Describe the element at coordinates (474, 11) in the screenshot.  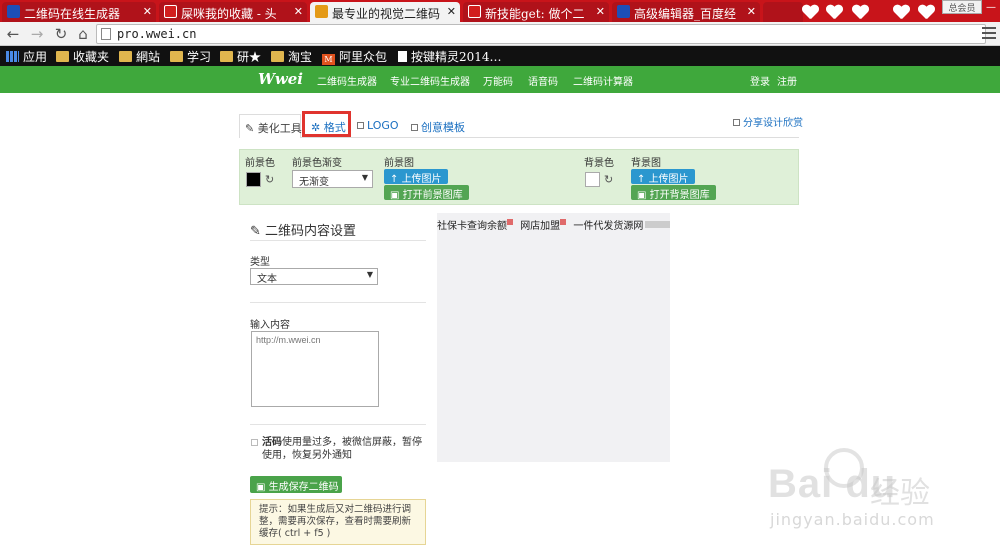
I see `toutiao-icon` at that location.